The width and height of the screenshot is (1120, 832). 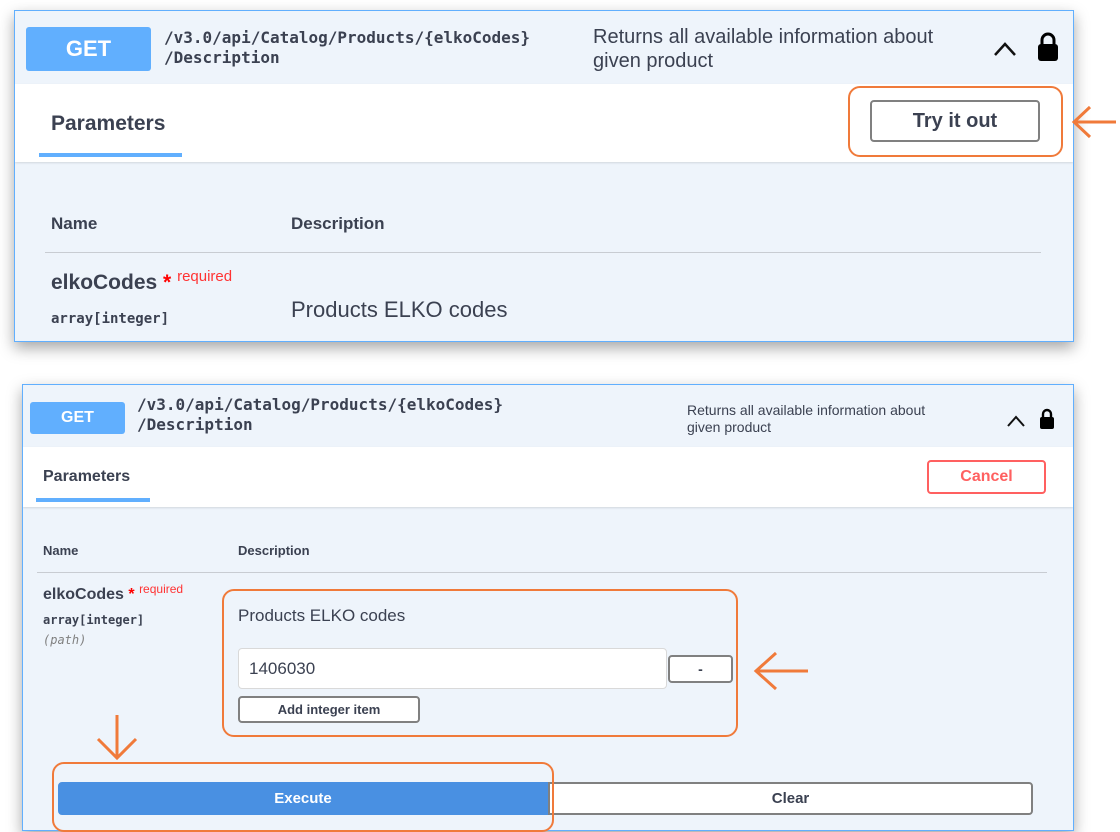 What do you see at coordinates (790, 798) in the screenshot?
I see `clear-button: Clear` at bounding box center [790, 798].